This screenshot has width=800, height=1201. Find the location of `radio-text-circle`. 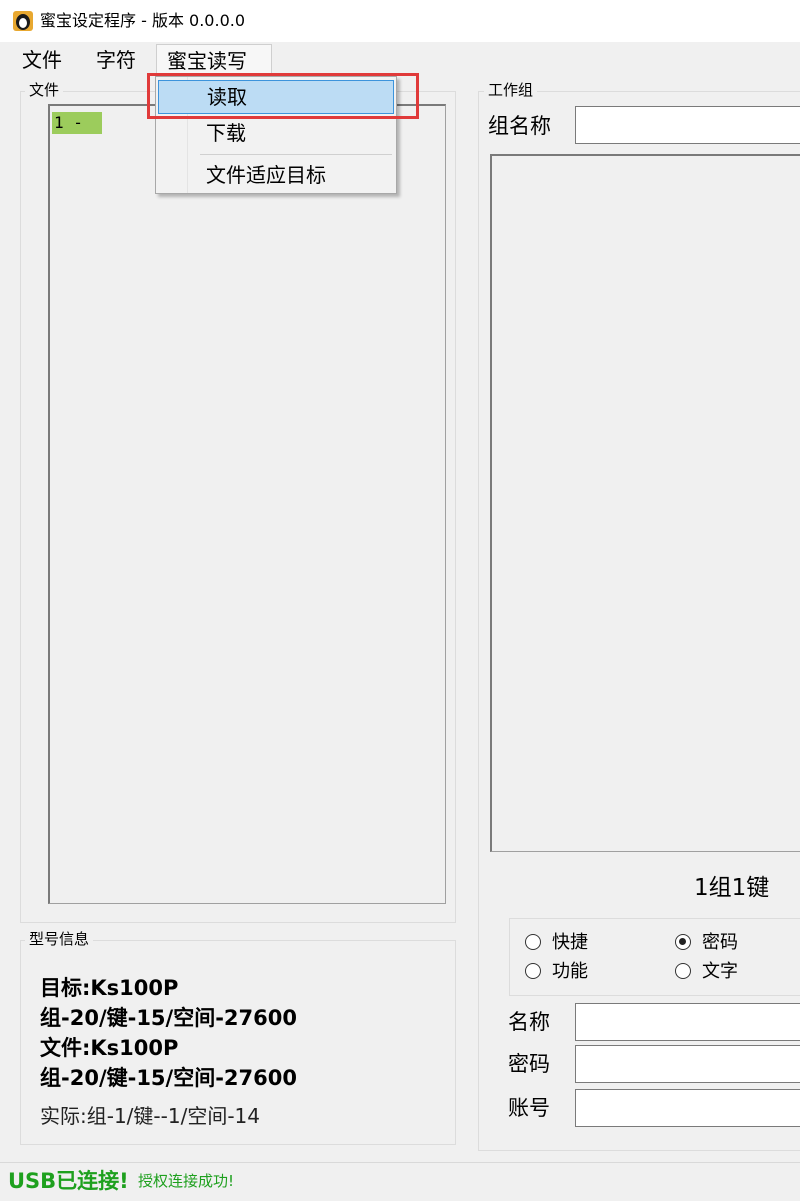

radio-text-circle is located at coordinates (683, 971).